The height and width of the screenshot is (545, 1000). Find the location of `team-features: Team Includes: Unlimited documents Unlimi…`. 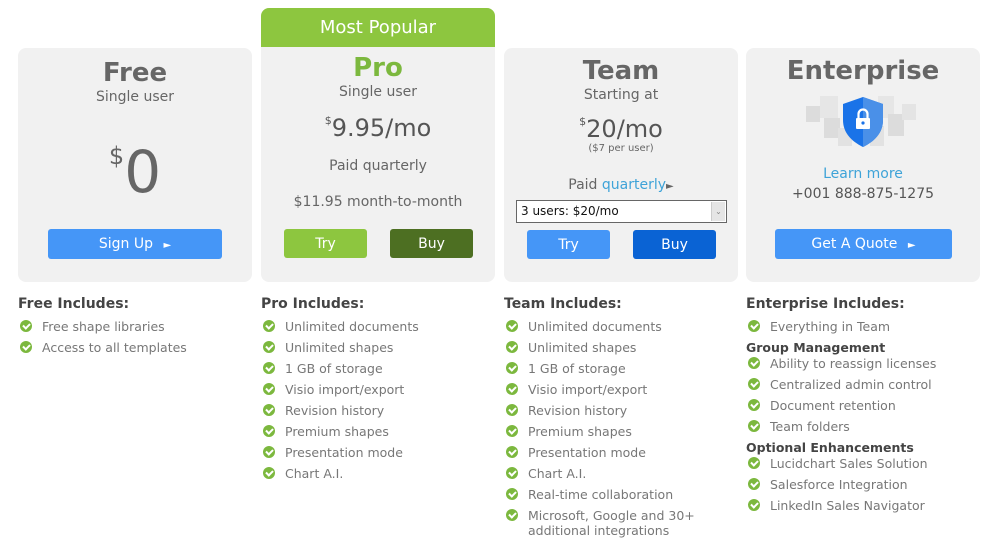

team-features: Team Includes: Unlimited documents Unlimi… is located at coordinates (604, 419).